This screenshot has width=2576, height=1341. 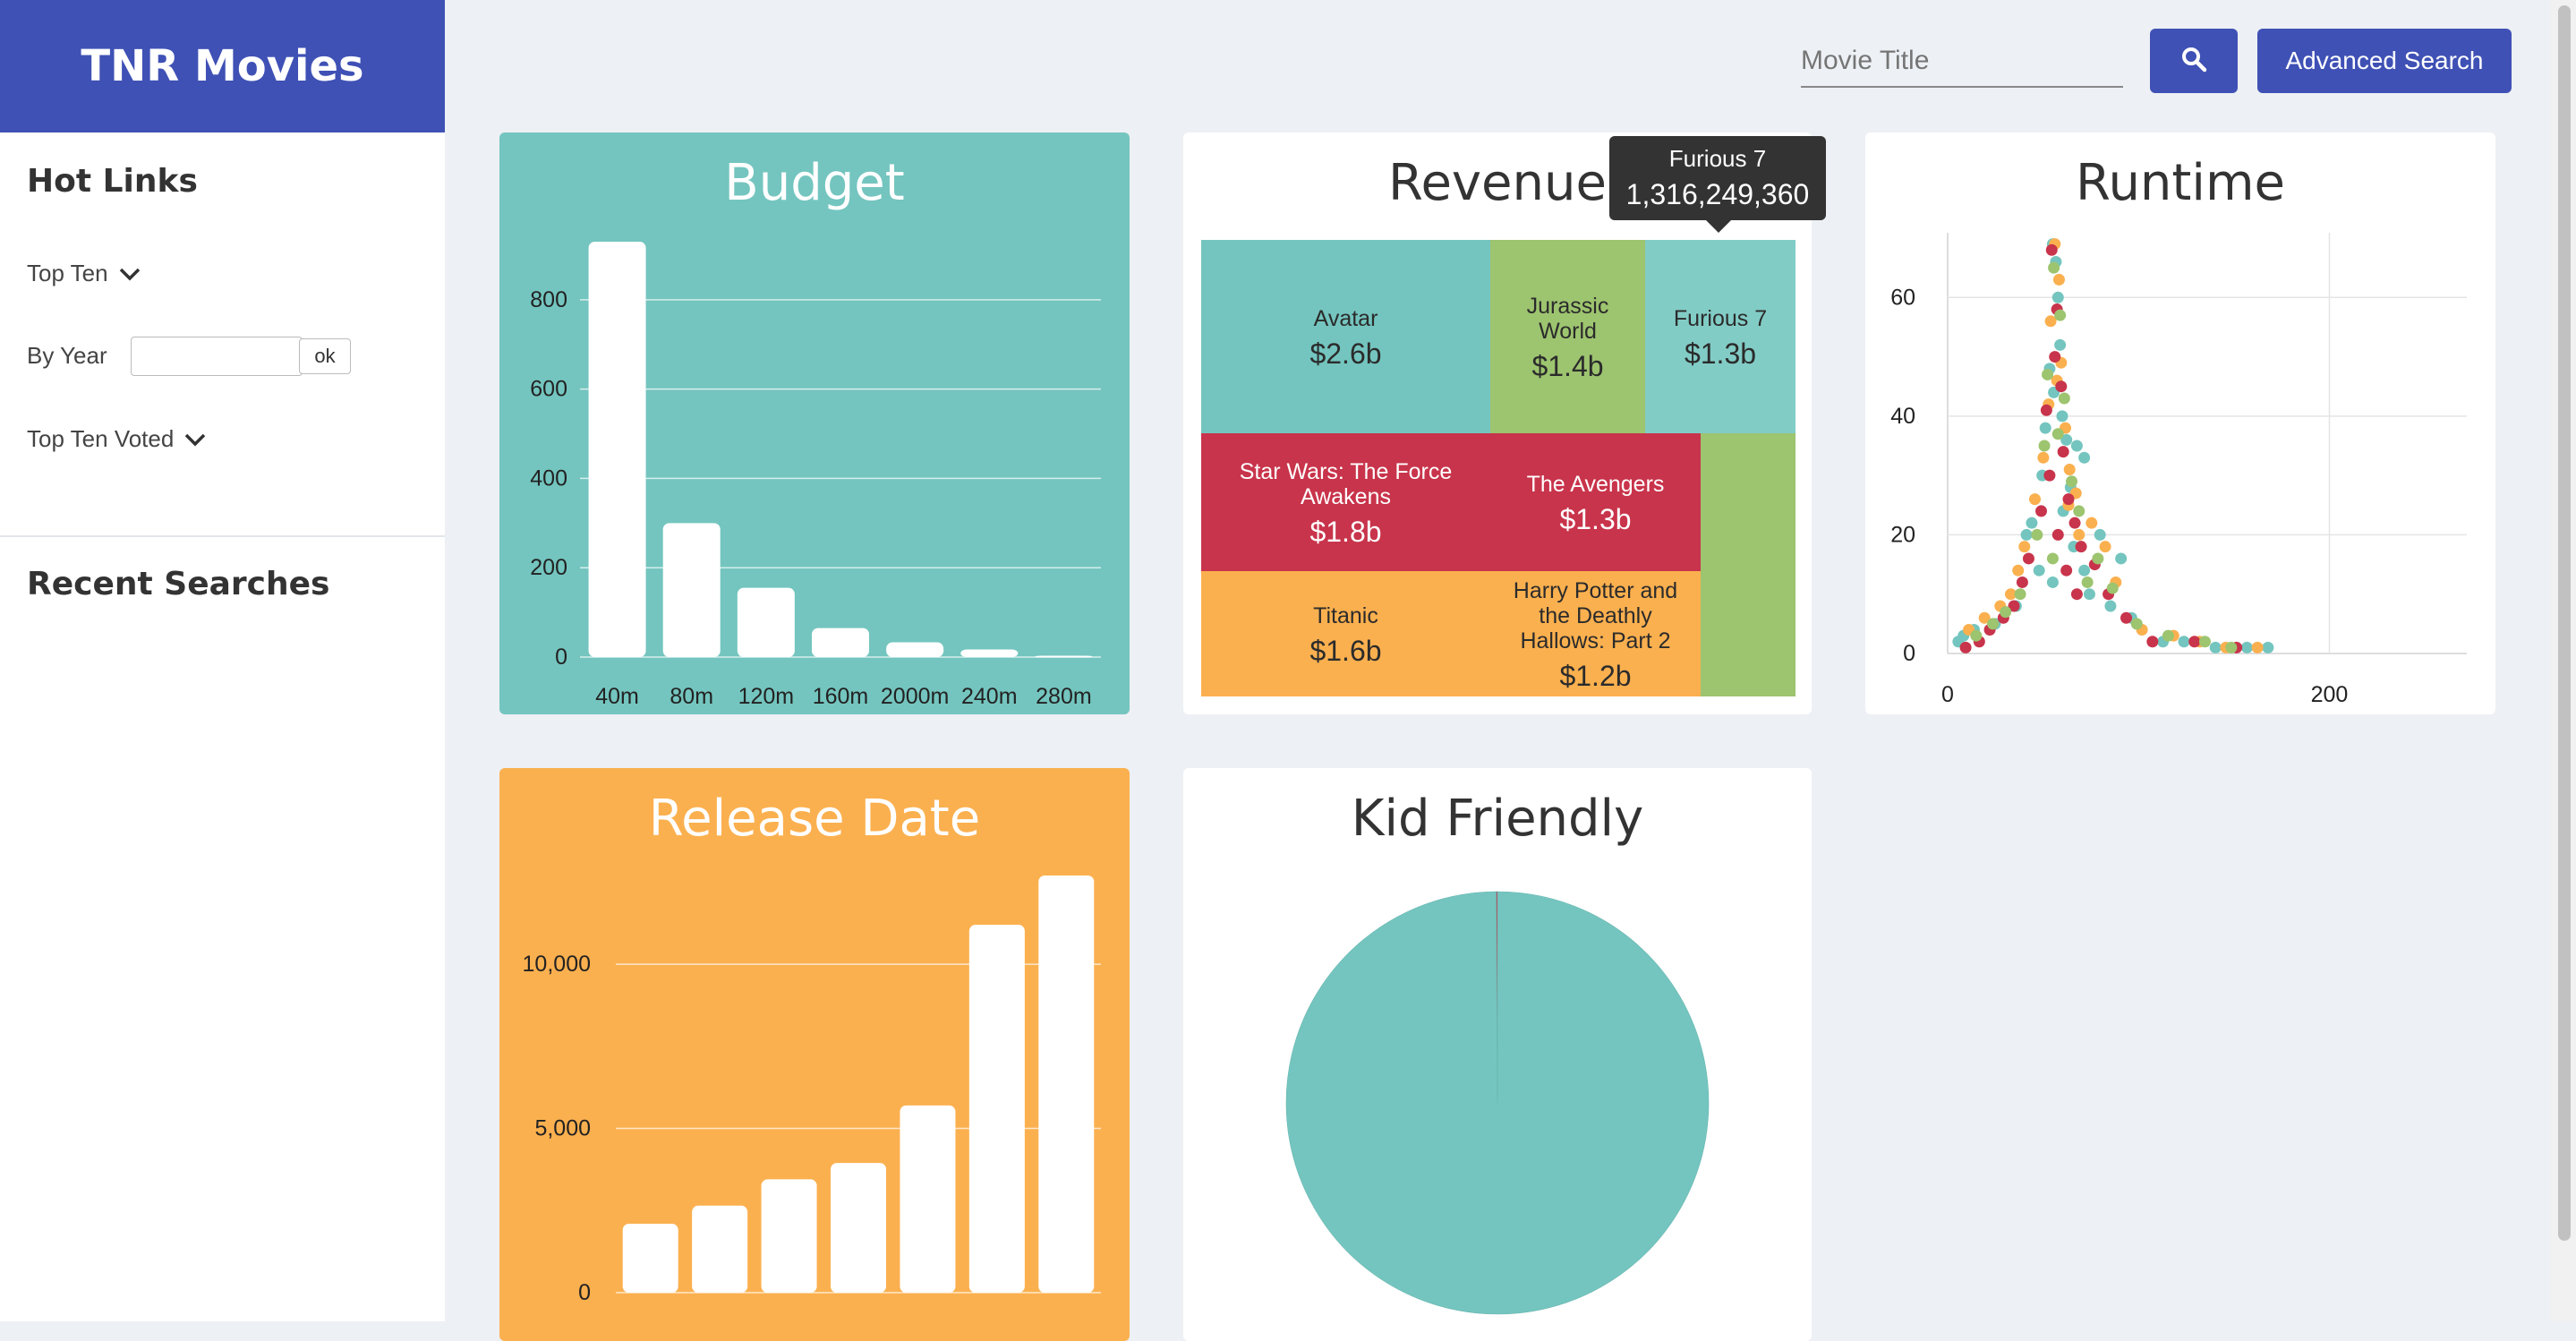 What do you see at coordinates (812, 1090) in the screenshot?
I see `release-date-chart: 0 5,000 10,000` at bounding box center [812, 1090].